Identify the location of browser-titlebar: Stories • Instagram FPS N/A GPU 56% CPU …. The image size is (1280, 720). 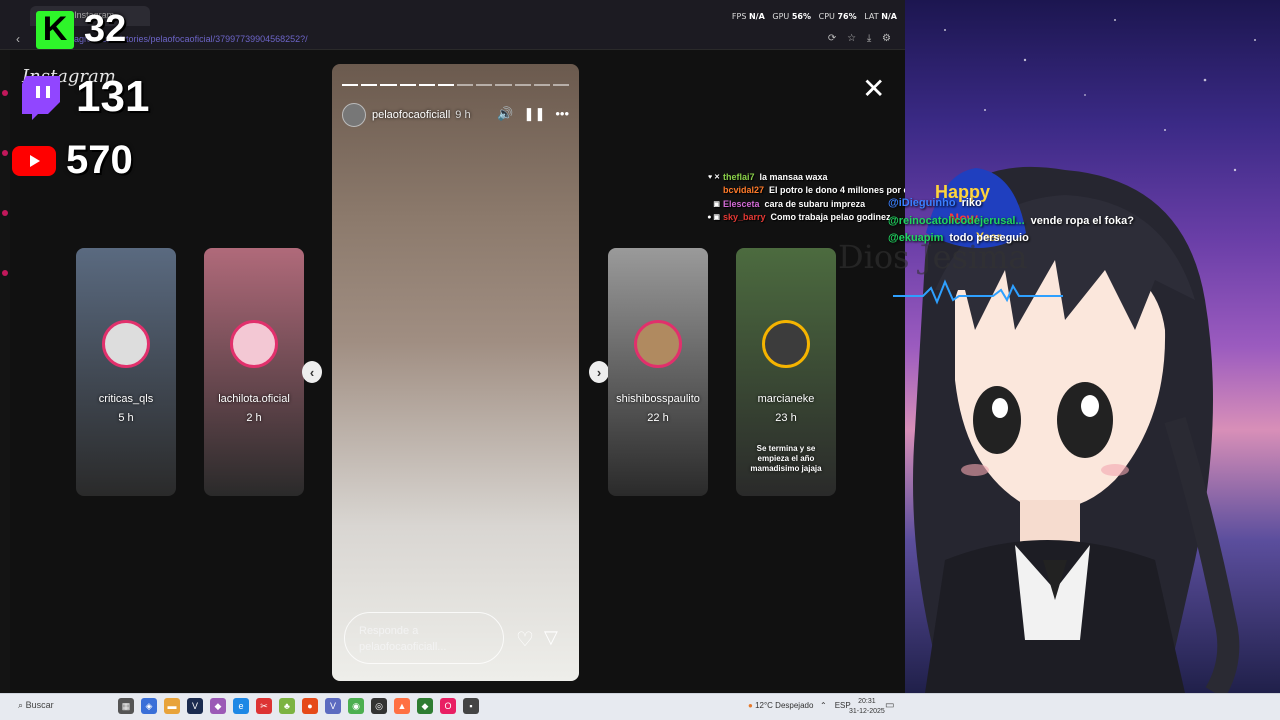
(452, 15).